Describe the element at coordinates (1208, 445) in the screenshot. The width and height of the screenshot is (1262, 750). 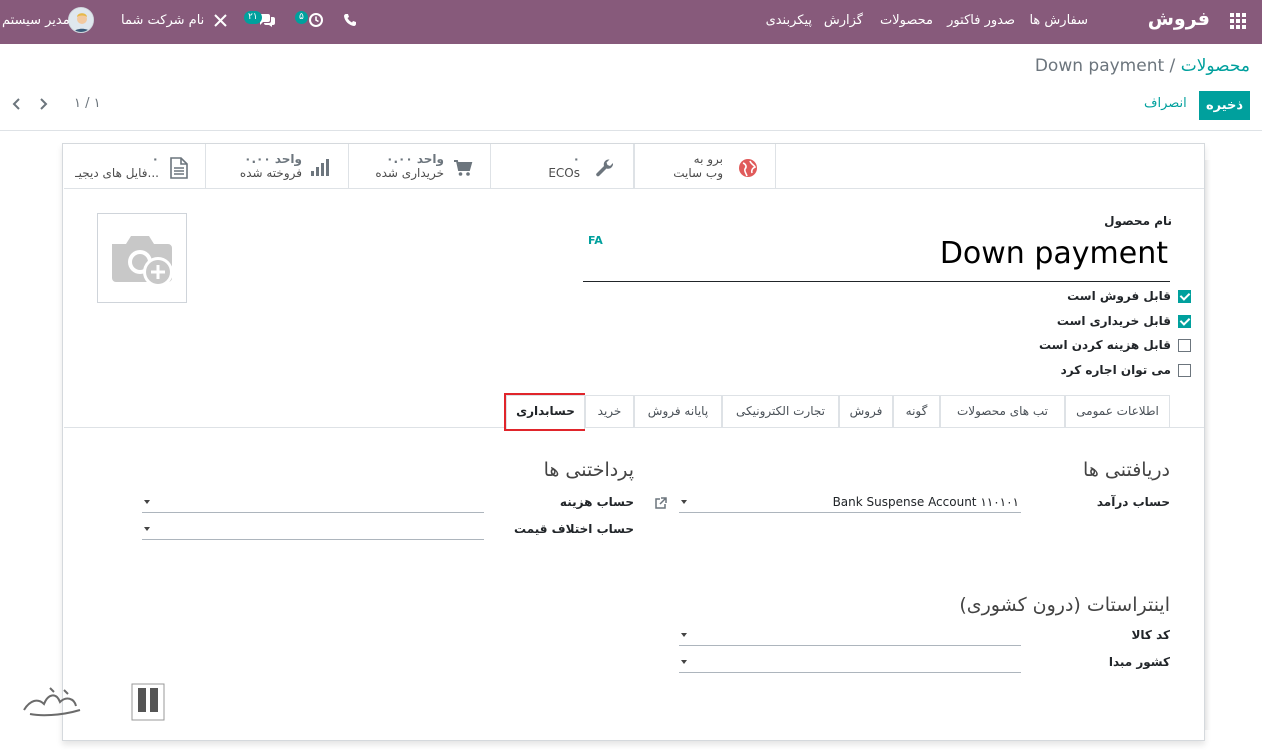
I see `sheet-shadow` at that location.